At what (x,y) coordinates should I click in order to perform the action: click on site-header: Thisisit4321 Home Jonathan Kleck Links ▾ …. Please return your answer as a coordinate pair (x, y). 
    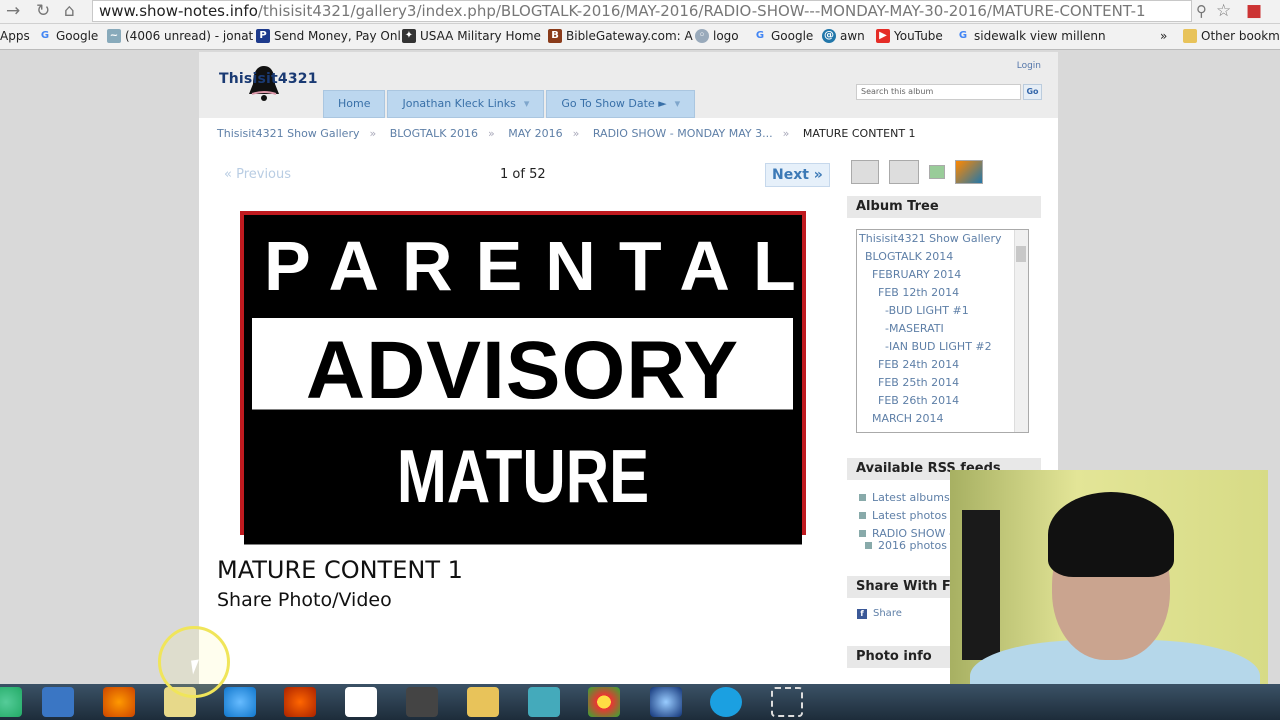
    Looking at the image, I should click on (628, 85).